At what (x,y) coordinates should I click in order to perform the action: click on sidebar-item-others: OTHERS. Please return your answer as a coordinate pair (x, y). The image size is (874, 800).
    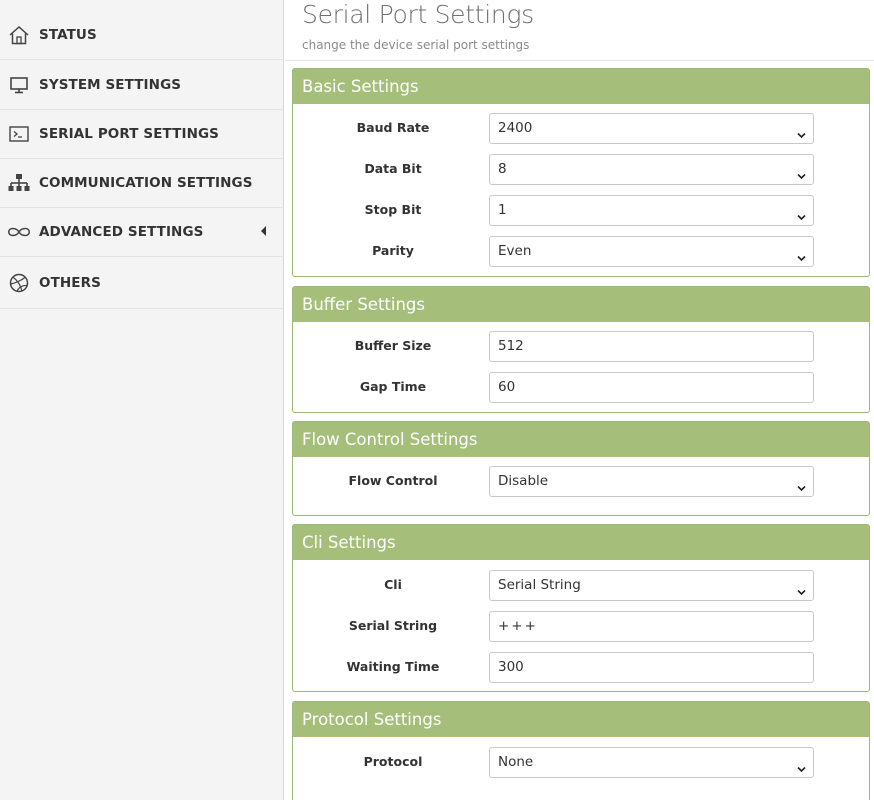
    Looking at the image, I should click on (142, 283).